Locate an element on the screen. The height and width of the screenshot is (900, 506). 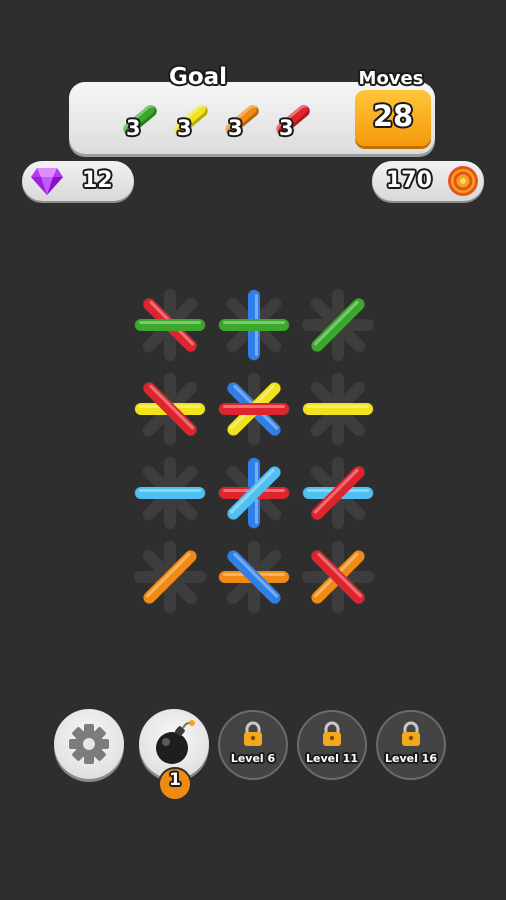
lightblue-stick is located at coordinates (170, 493).